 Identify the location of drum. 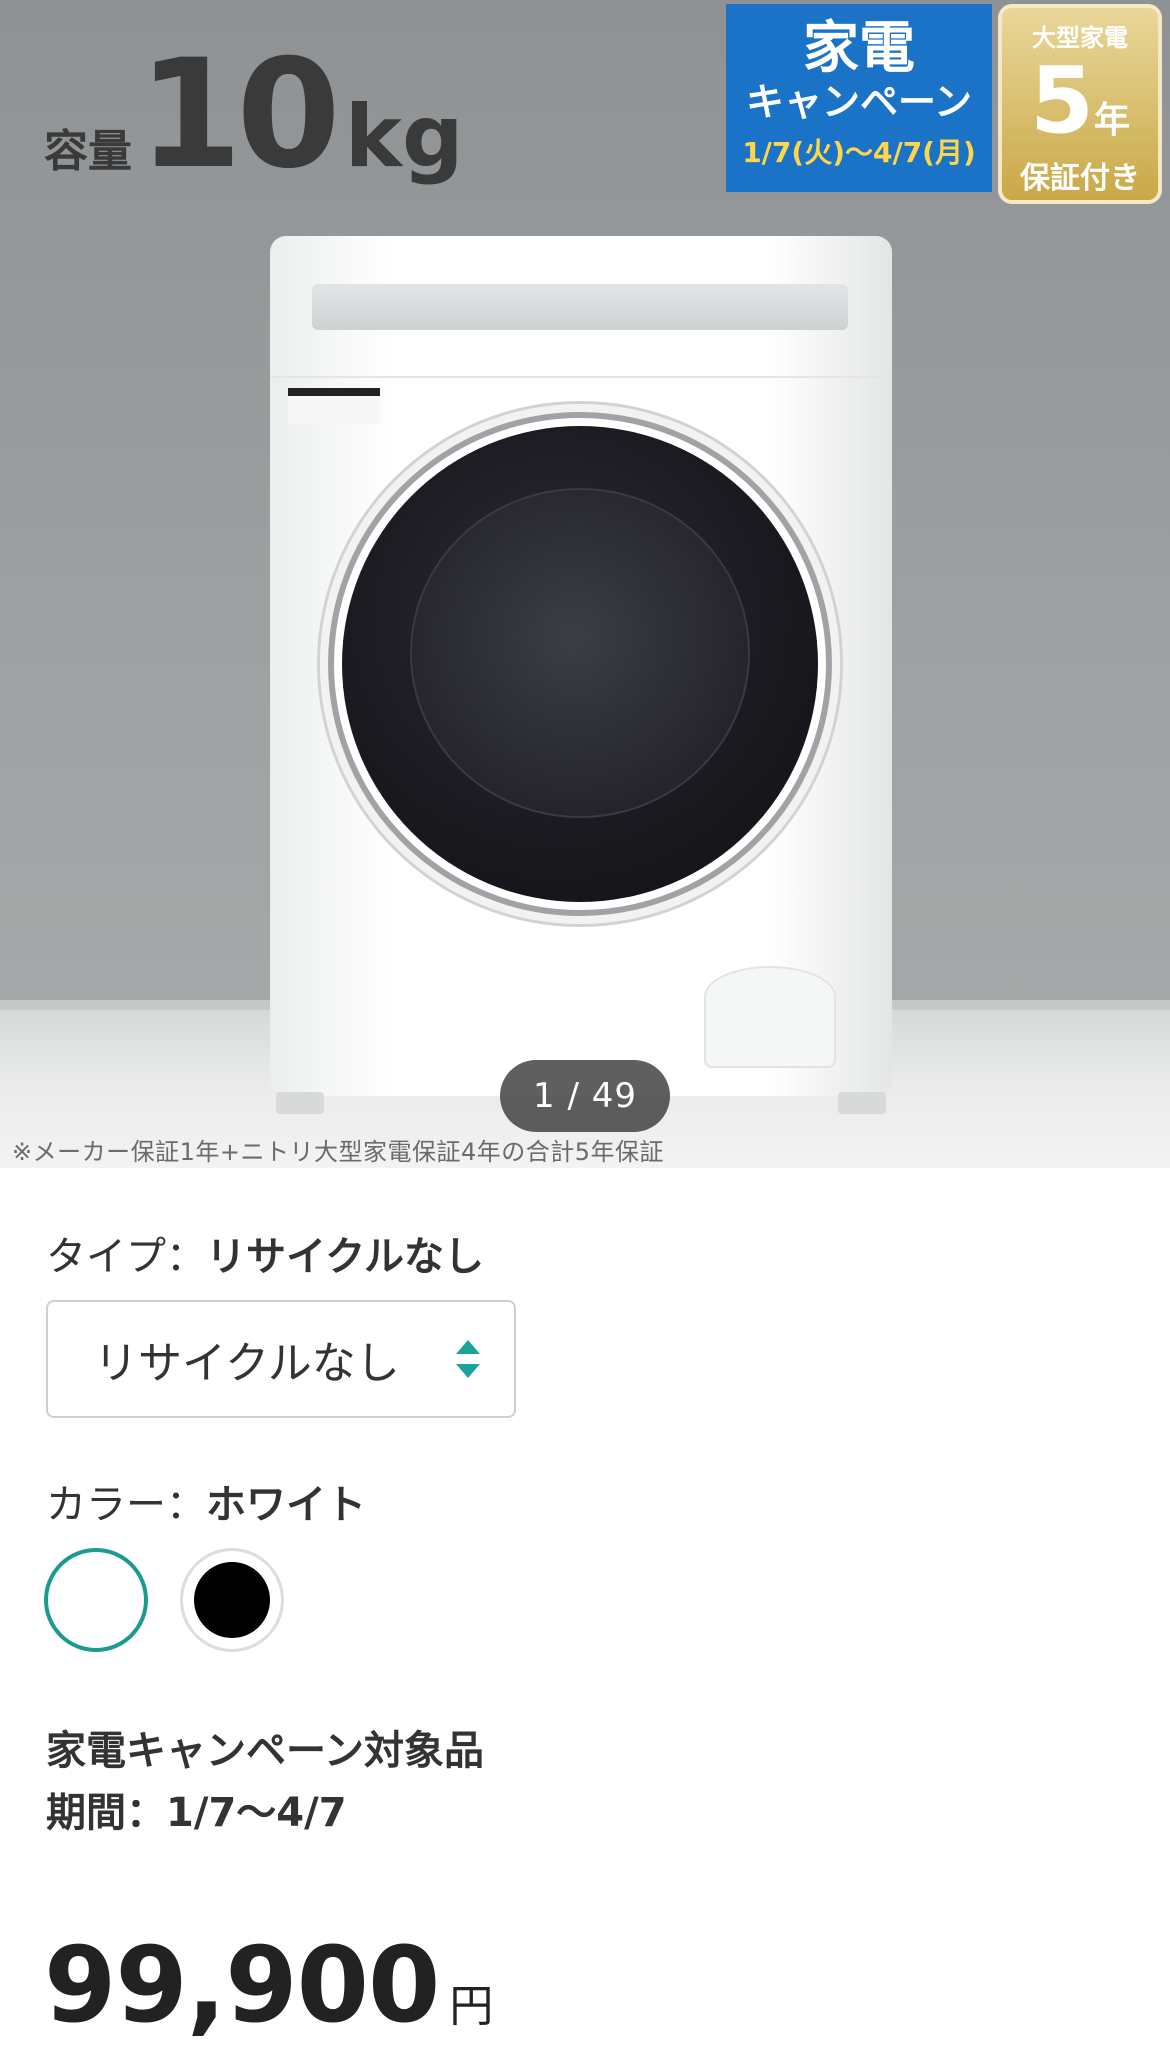
(580, 653).